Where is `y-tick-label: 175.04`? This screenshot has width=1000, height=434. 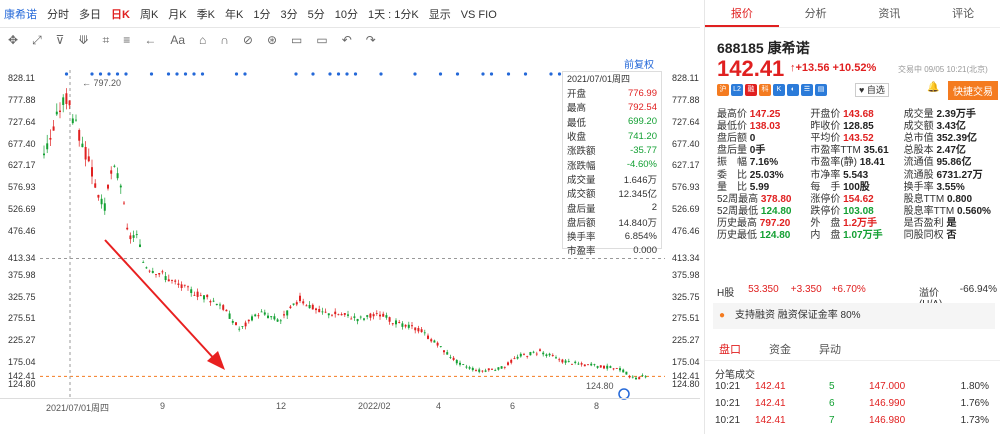 y-tick-label: 175.04 is located at coordinates (686, 362).